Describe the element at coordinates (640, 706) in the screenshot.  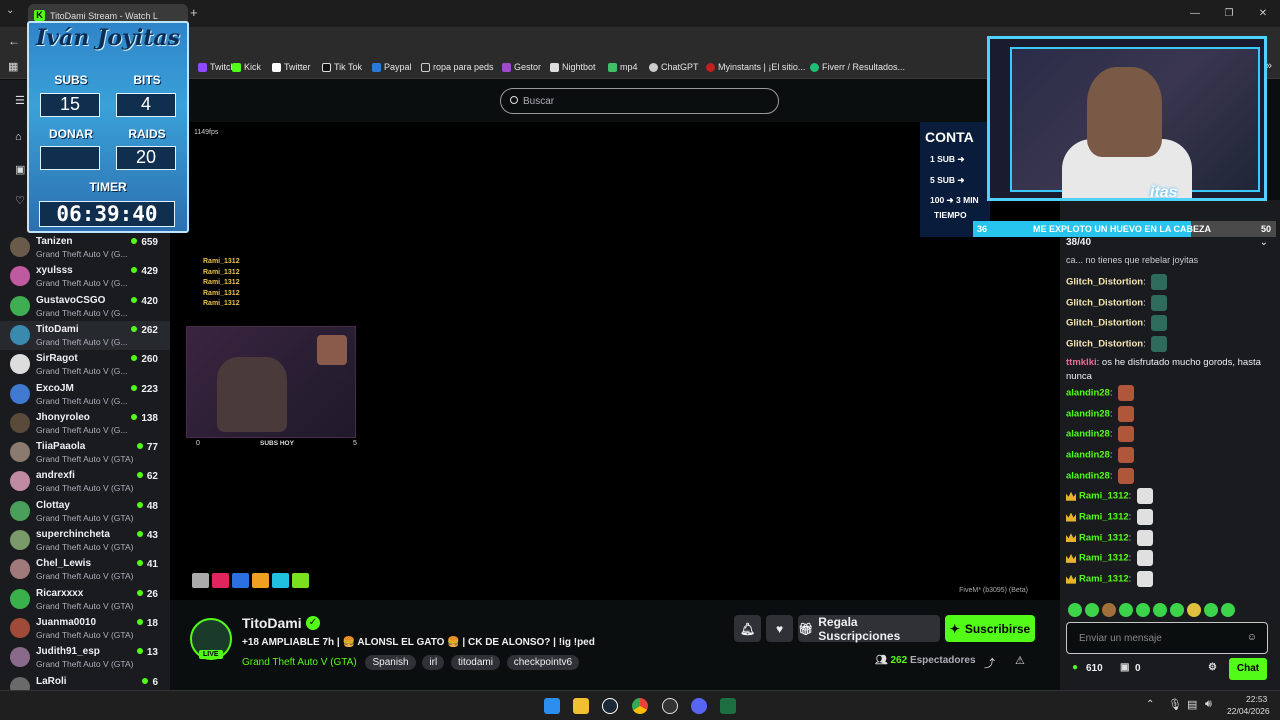
I see `chrome-icon` at that location.